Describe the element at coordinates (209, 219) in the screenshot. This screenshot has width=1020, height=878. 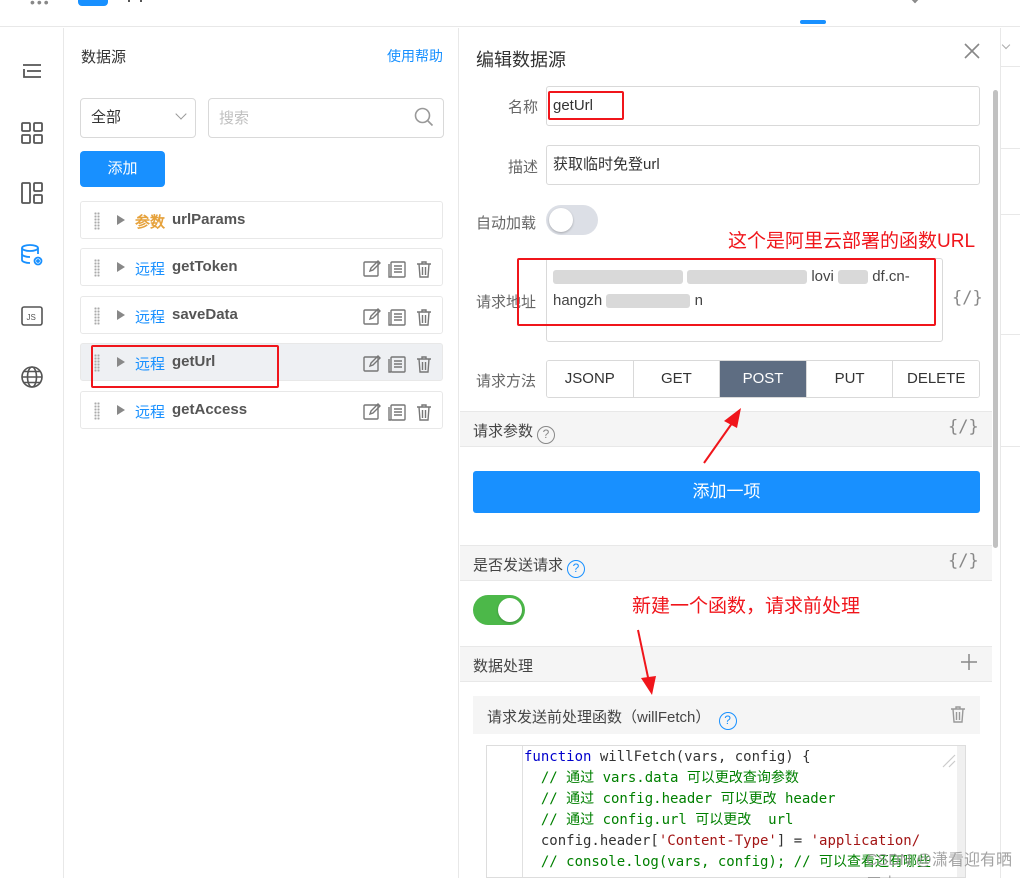
I see `datasource-name: urlParams` at that location.